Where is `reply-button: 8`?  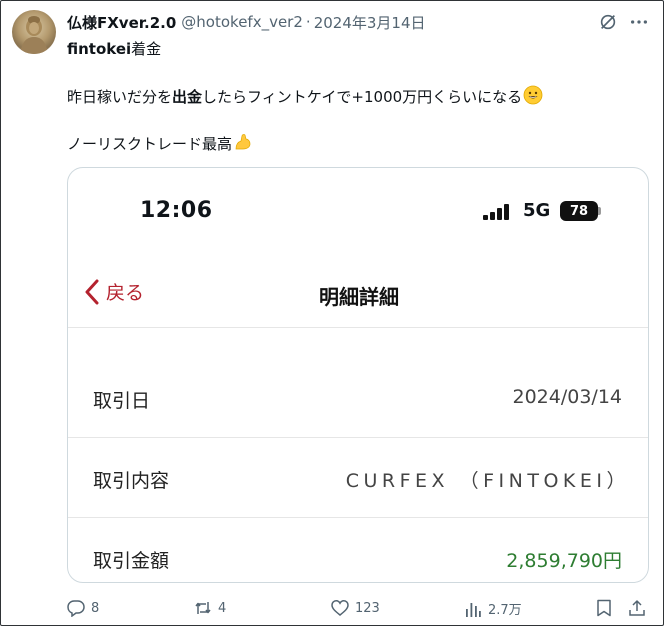 reply-button: 8 is located at coordinates (83, 608).